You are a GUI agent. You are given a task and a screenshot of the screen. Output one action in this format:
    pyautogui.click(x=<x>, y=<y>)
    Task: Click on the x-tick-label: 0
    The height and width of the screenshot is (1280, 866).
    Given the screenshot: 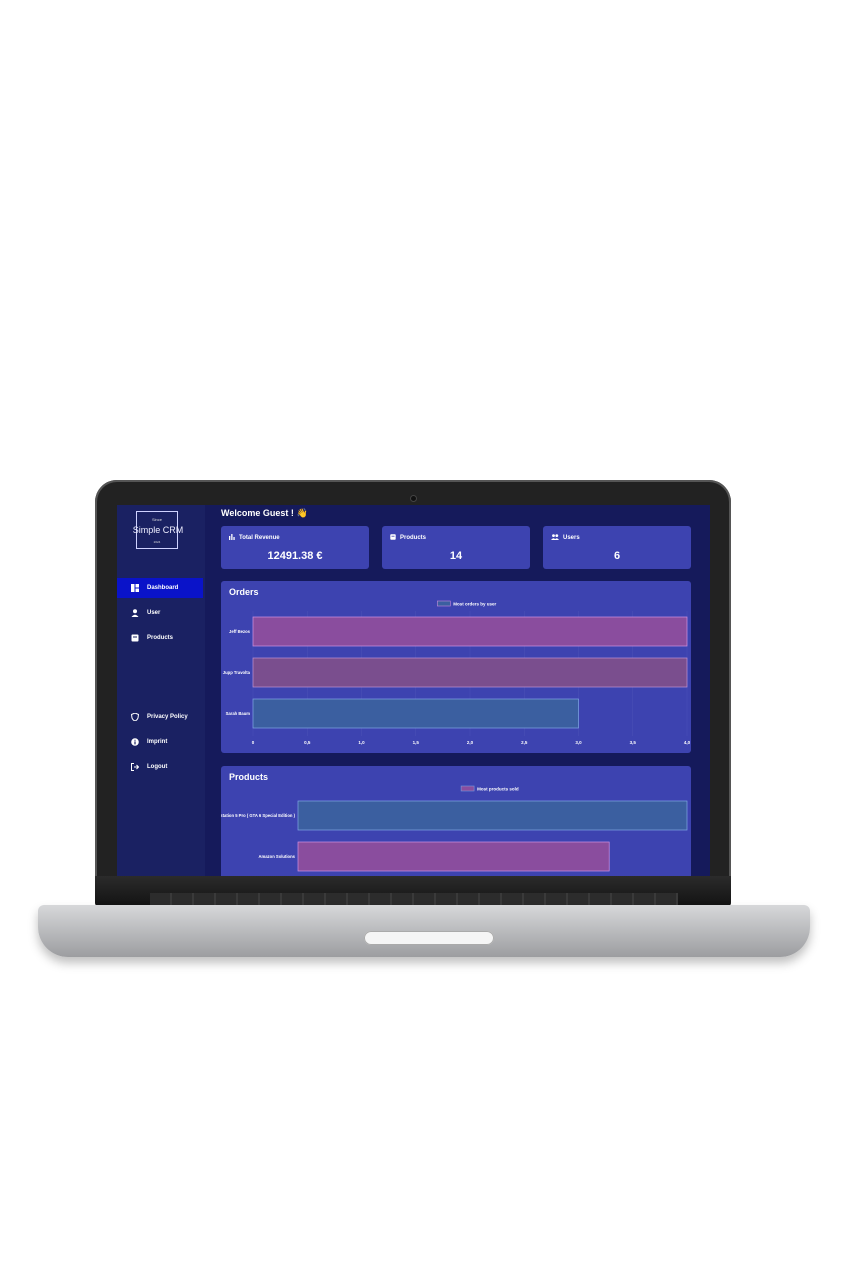 What is the action you would take?
    pyautogui.click(x=253, y=742)
    